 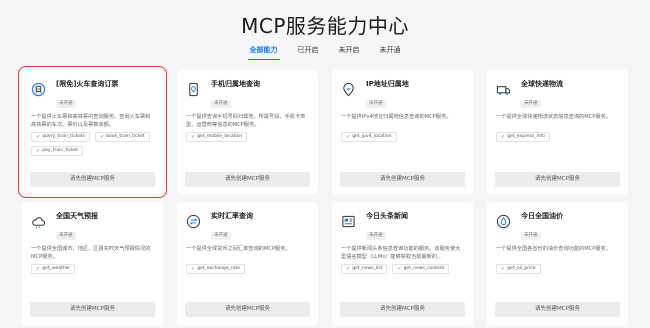 What do you see at coordinates (553, 249) in the screenshot?
I see `service-description: 一个提供全国各省份的油价查询功能的MCP服务。` at bounding box center [553, 249].